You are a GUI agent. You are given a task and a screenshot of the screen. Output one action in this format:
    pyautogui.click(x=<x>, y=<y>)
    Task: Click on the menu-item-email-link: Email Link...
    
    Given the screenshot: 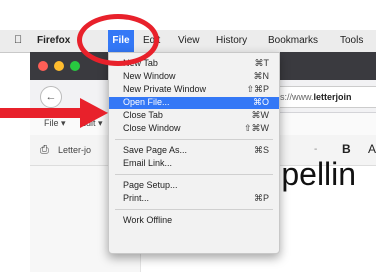 What is the action you would take?
    pyautogui.click(x=194, y=164)
    